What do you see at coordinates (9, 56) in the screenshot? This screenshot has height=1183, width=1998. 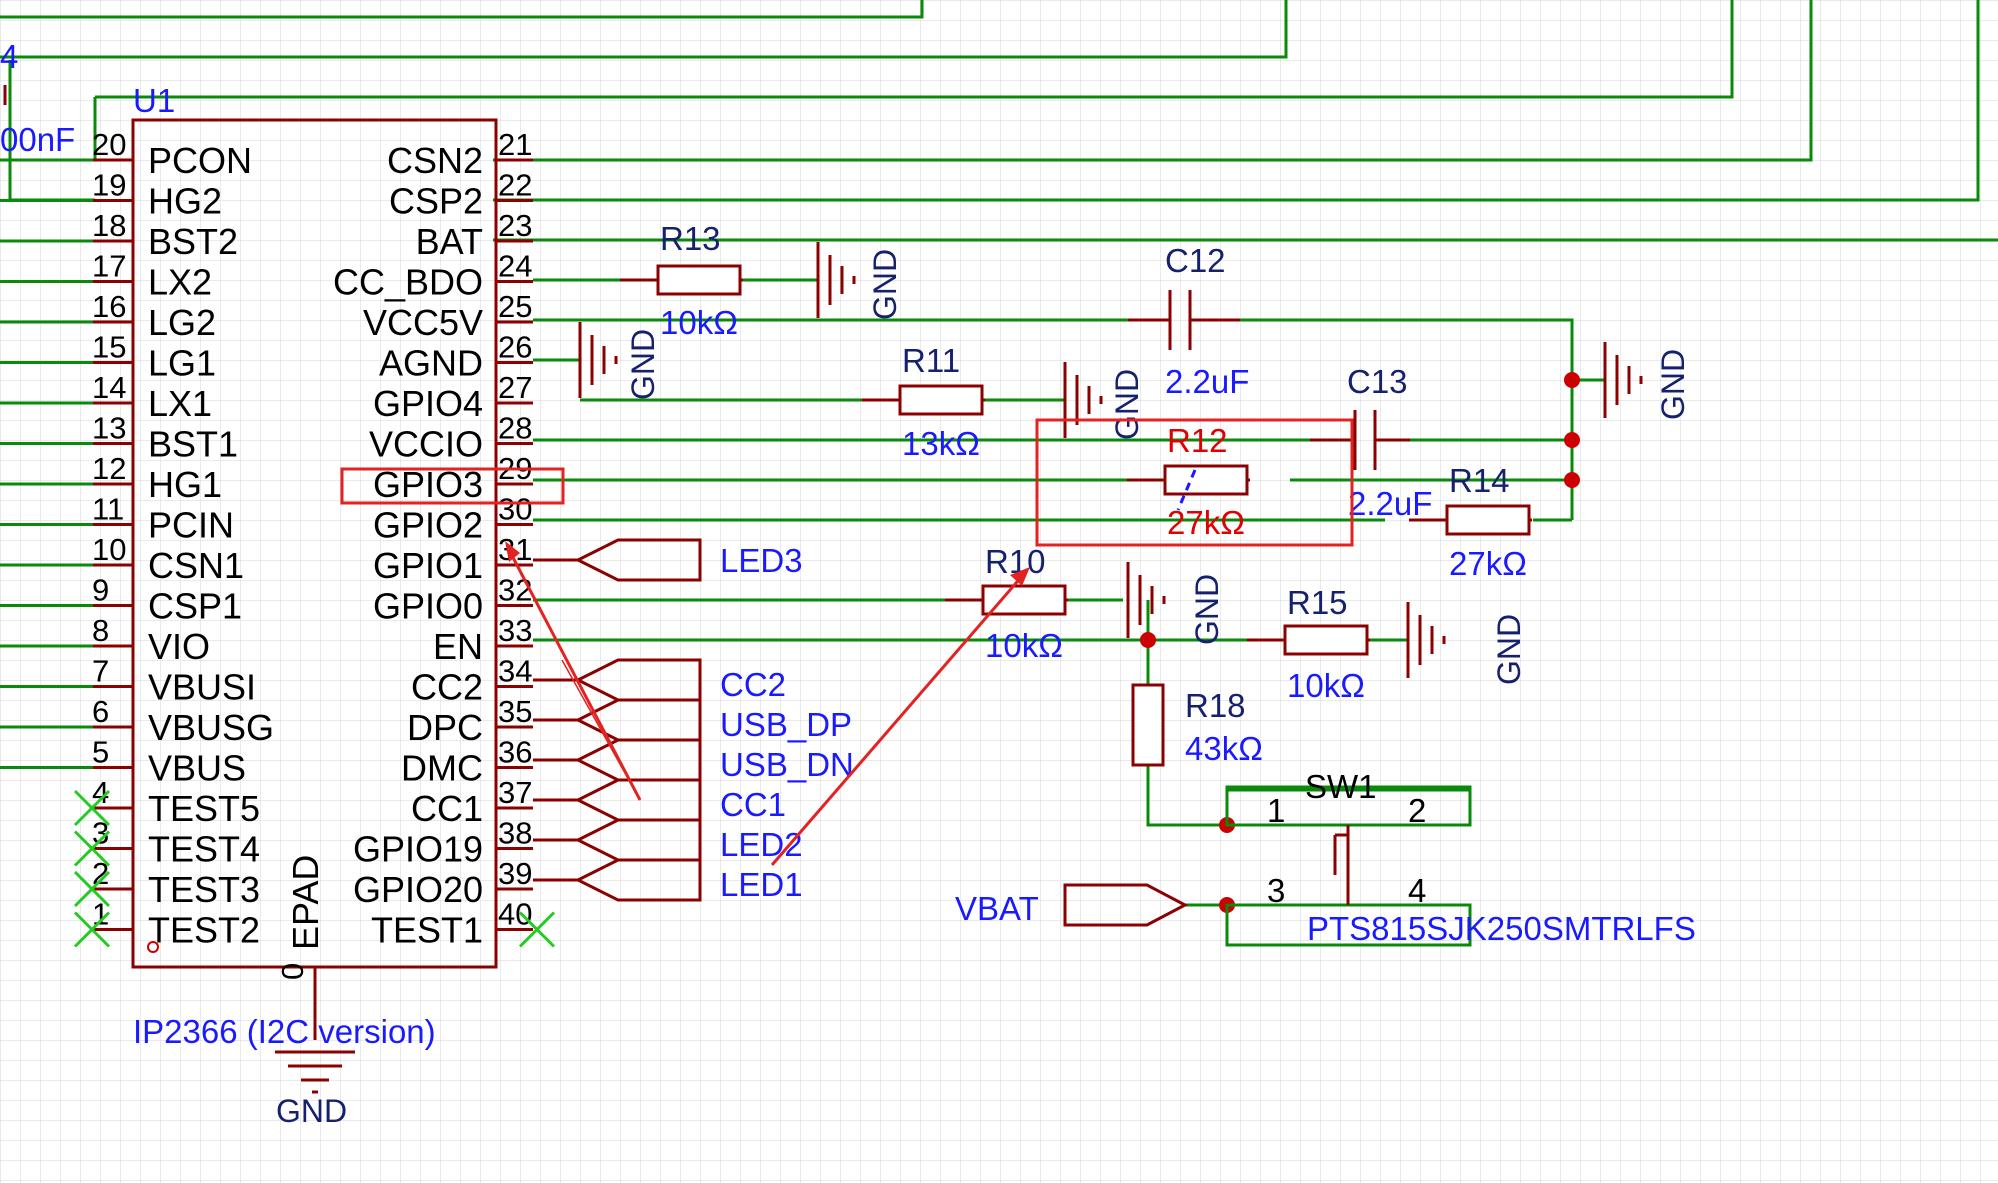 I see `left-ref-fragment: 4` at bounding box center [9, 56].